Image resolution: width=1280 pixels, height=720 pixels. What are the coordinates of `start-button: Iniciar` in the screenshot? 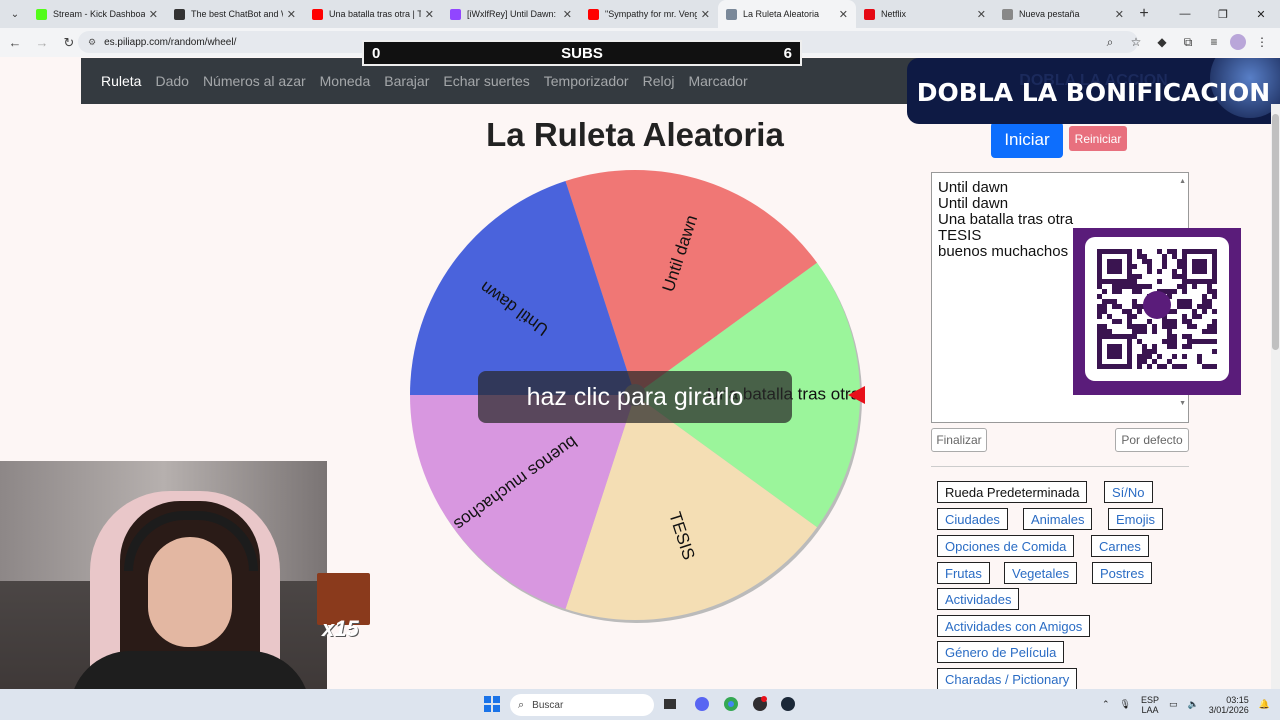 It's located at (1027, 140).